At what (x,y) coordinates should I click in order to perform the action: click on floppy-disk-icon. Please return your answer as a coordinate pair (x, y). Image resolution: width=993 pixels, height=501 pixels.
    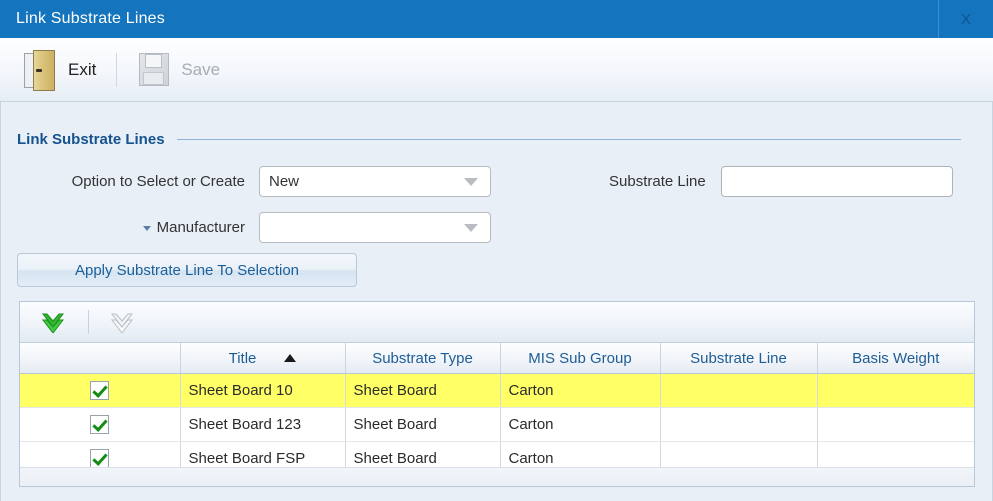
    Looking at the image, I should click on (154, 70).